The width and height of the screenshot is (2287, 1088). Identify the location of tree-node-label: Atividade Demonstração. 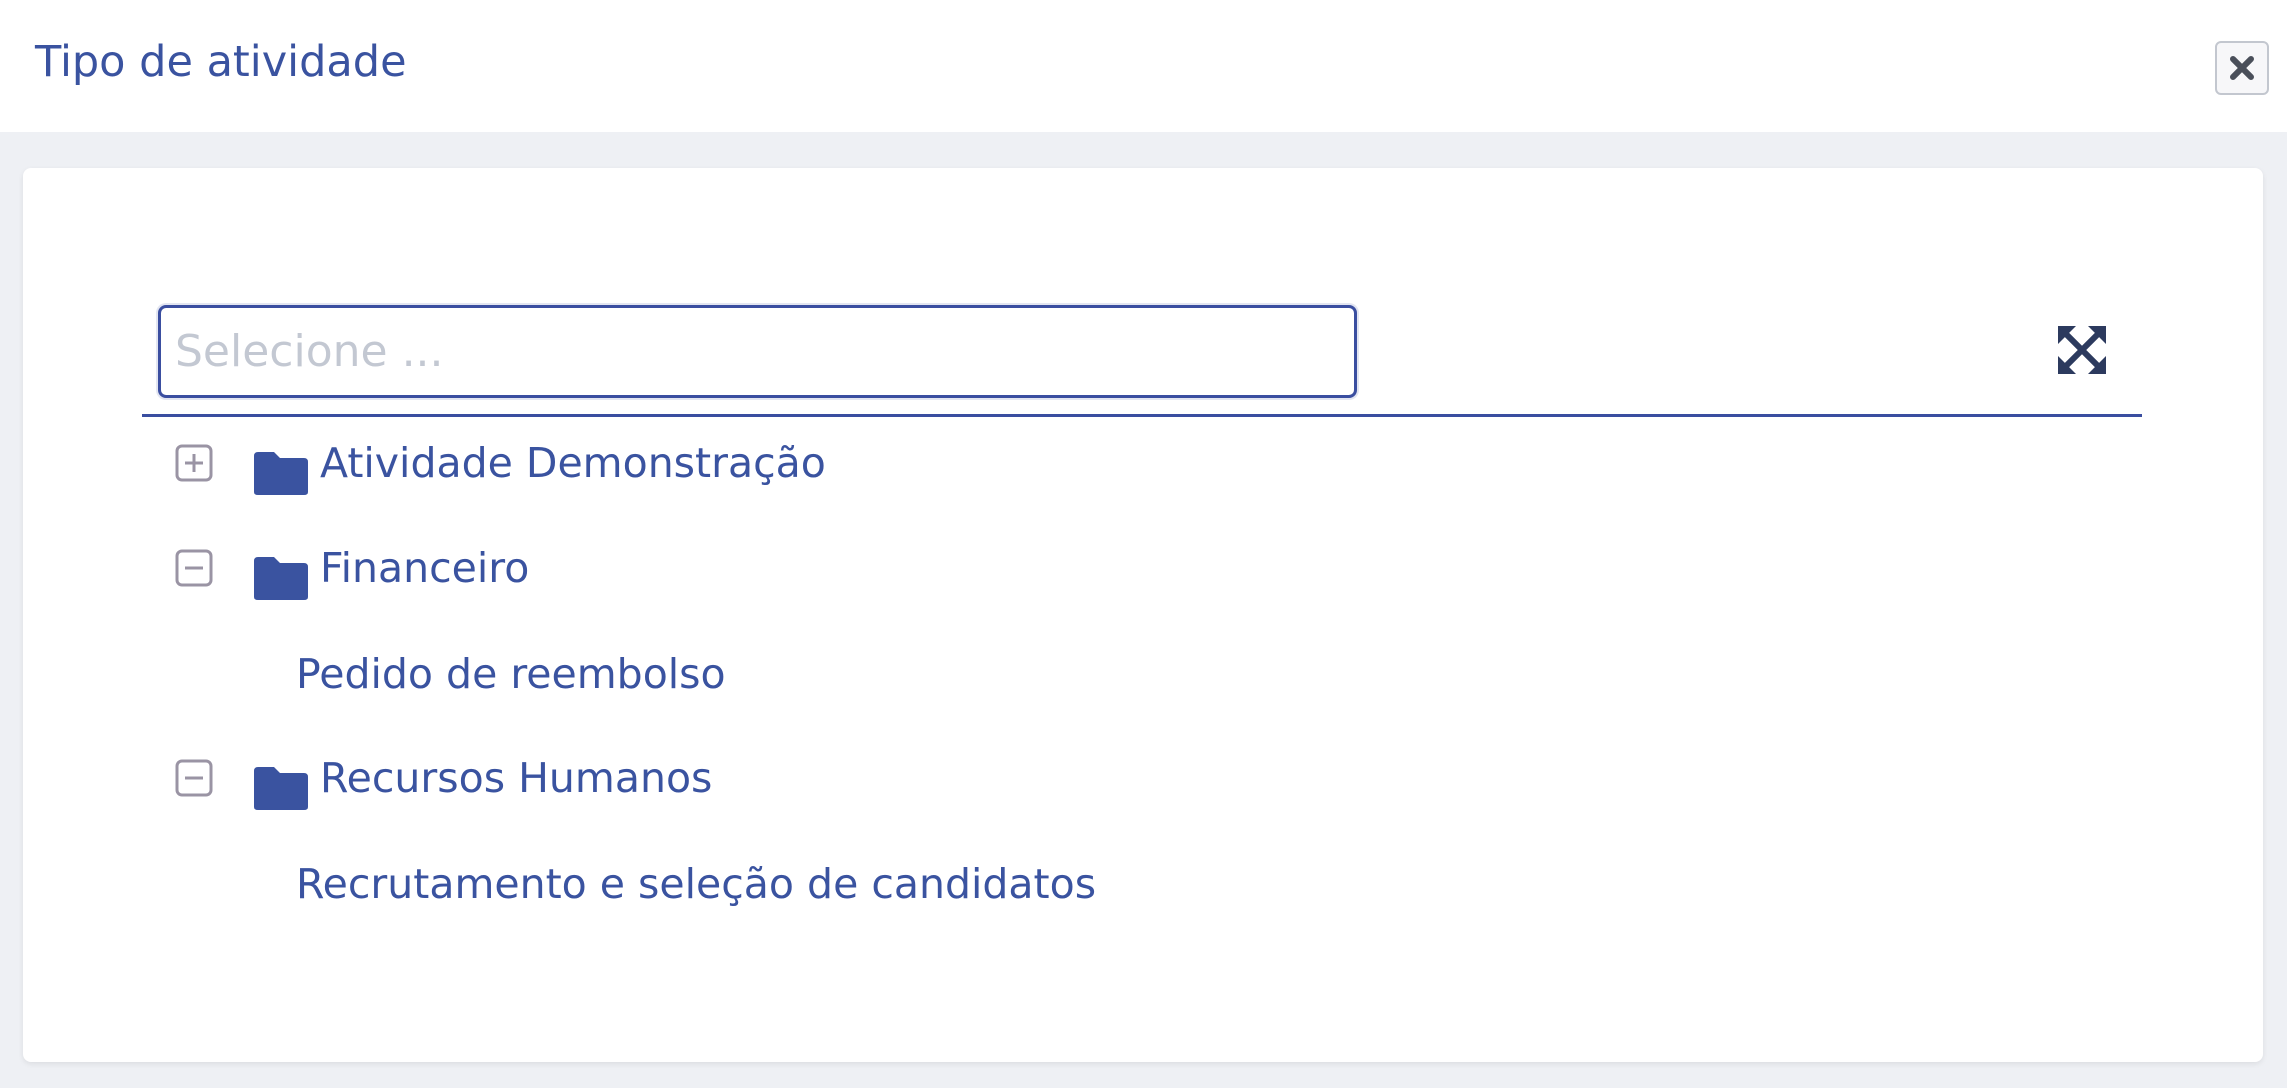
(573, 463).